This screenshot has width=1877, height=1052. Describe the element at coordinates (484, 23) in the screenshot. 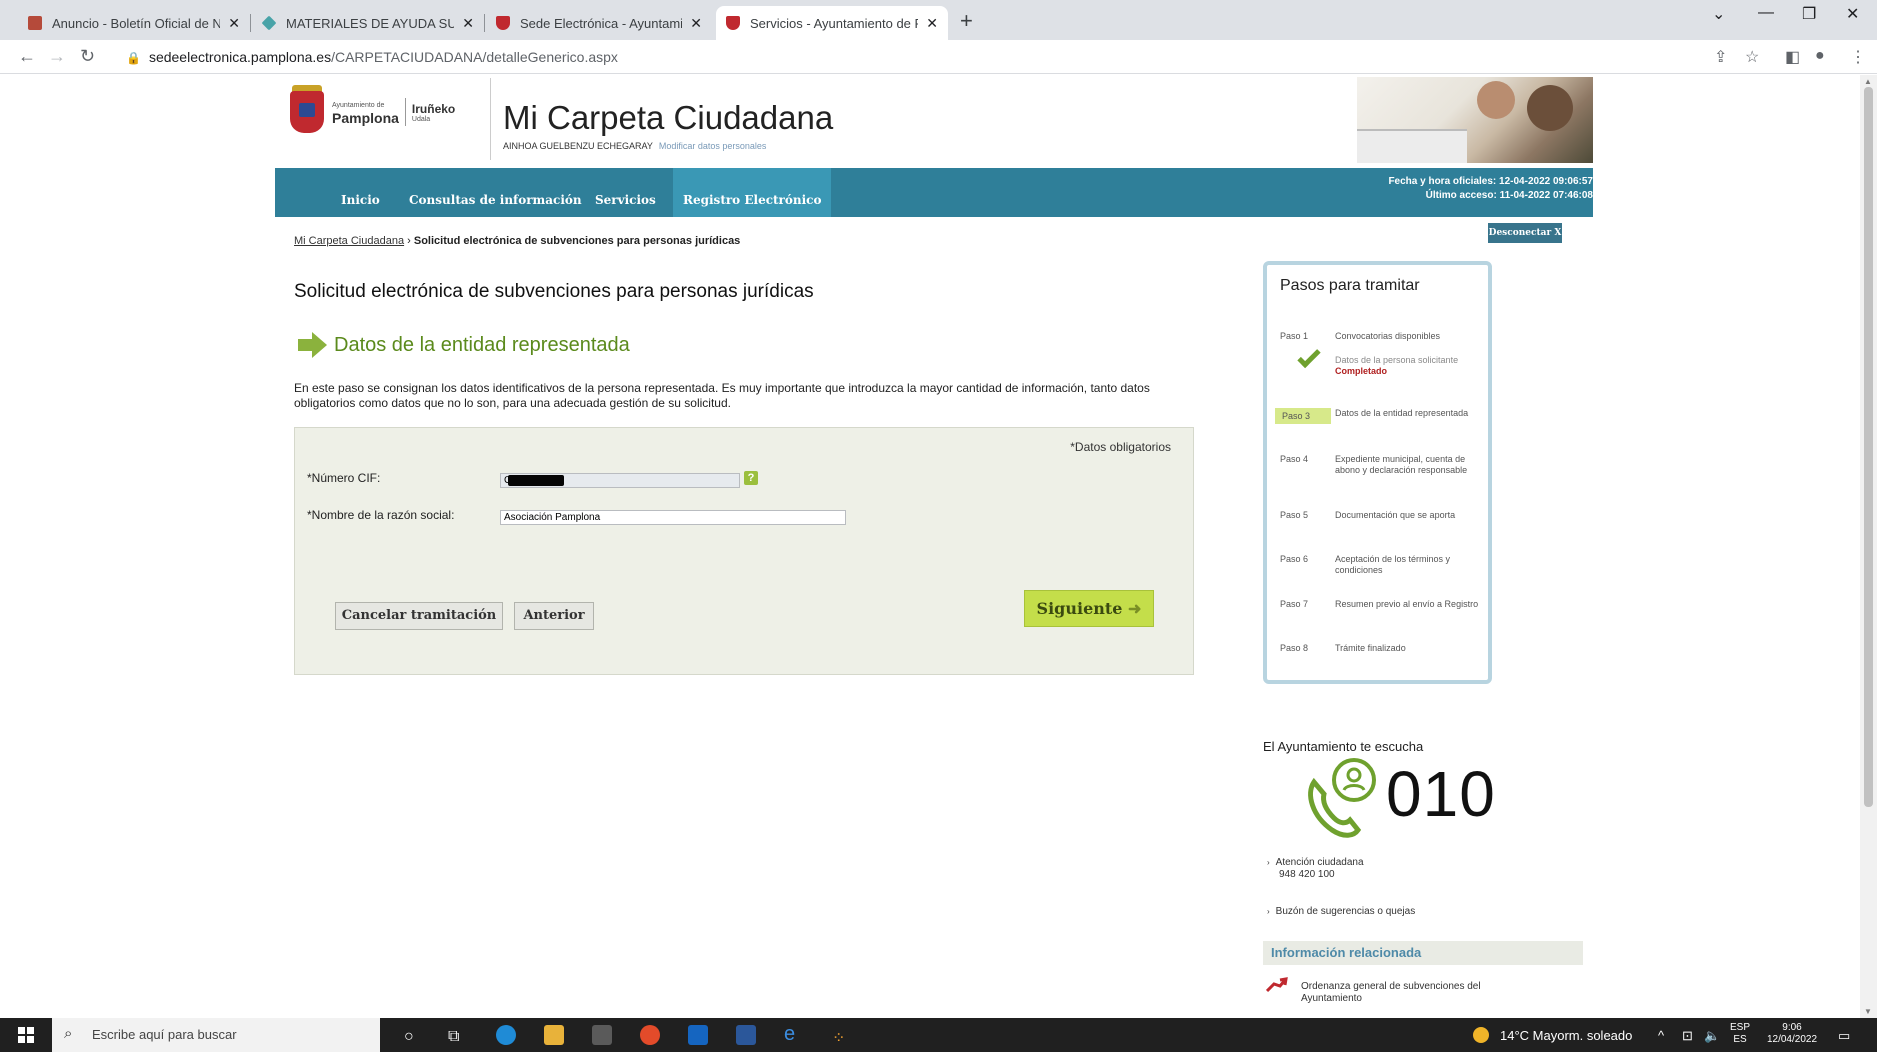

I see `tab-separator` at that location.